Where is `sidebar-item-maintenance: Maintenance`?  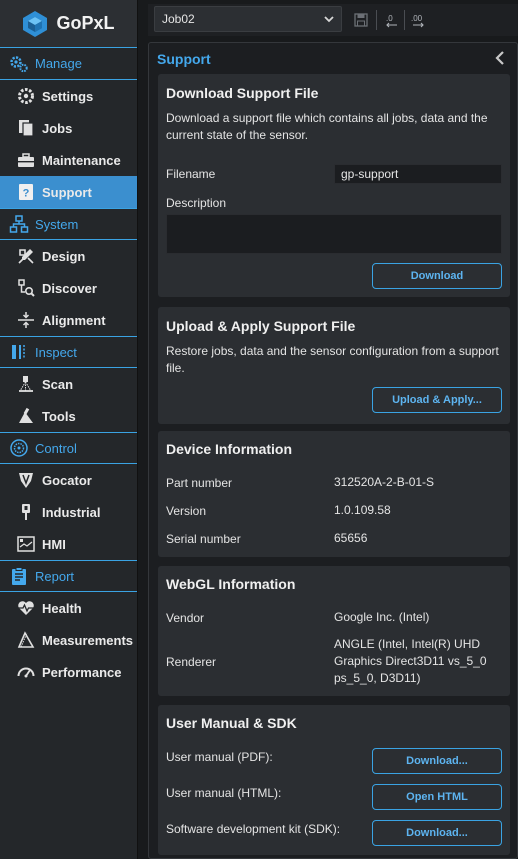 sidebar-item-maintenance: Maintenance is located at coordinates (68, 160).